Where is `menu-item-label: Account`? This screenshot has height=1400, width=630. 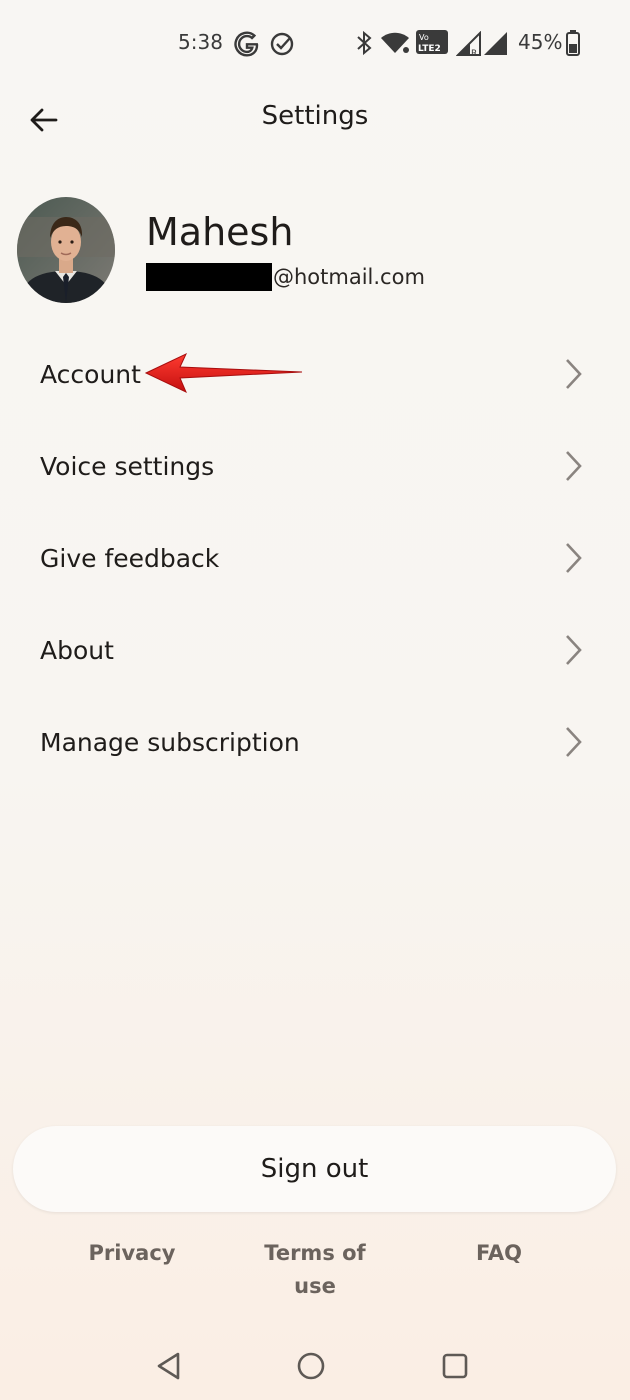 menu-item-label: Account is located at coordinates (90, 374).